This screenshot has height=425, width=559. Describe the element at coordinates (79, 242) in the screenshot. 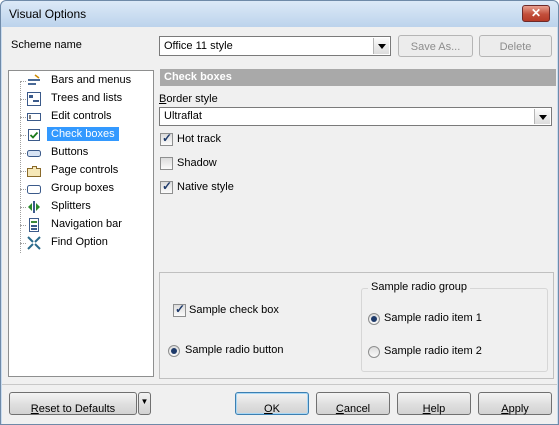

I see `tree-item-label: Find Option` at that location.